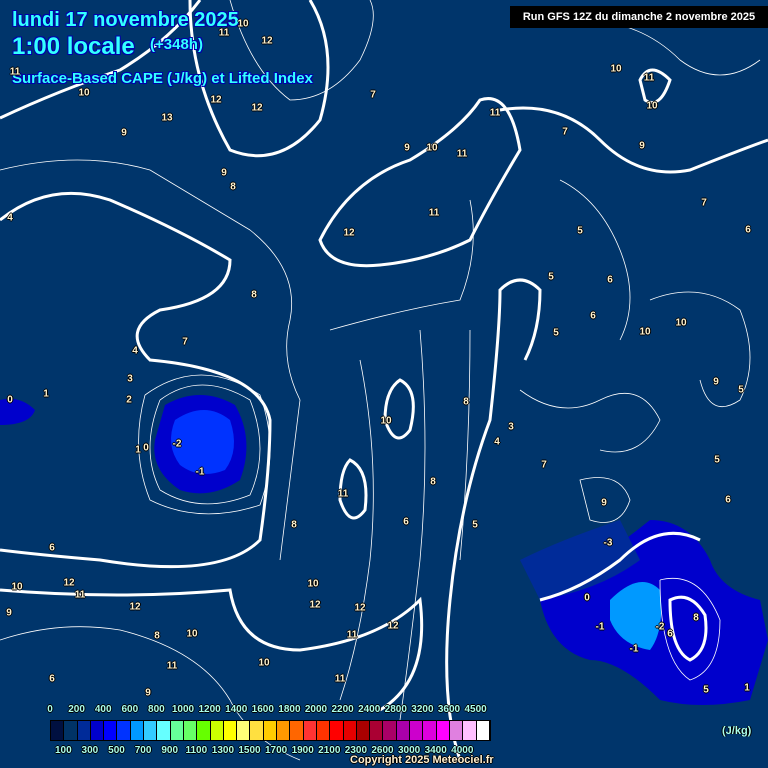  I want to click on scale-tick-bottom: 1900, so click(302, 750).